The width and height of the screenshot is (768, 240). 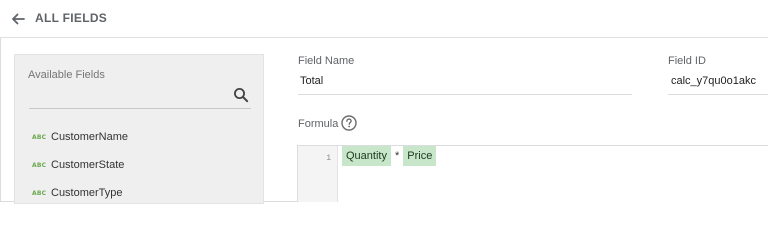 I want to click on help-circle-icon, so click(x=349, y=123).